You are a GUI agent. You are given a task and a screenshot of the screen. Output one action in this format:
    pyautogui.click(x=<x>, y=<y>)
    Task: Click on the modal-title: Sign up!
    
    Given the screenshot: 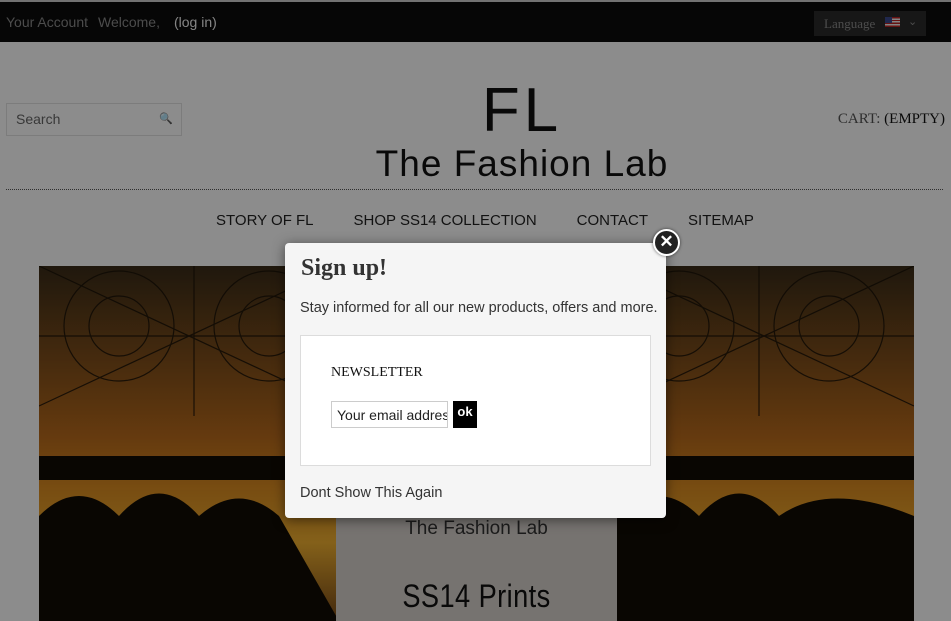 What is the action you would take?
    pyautogui.click(x=344, y=268)
    